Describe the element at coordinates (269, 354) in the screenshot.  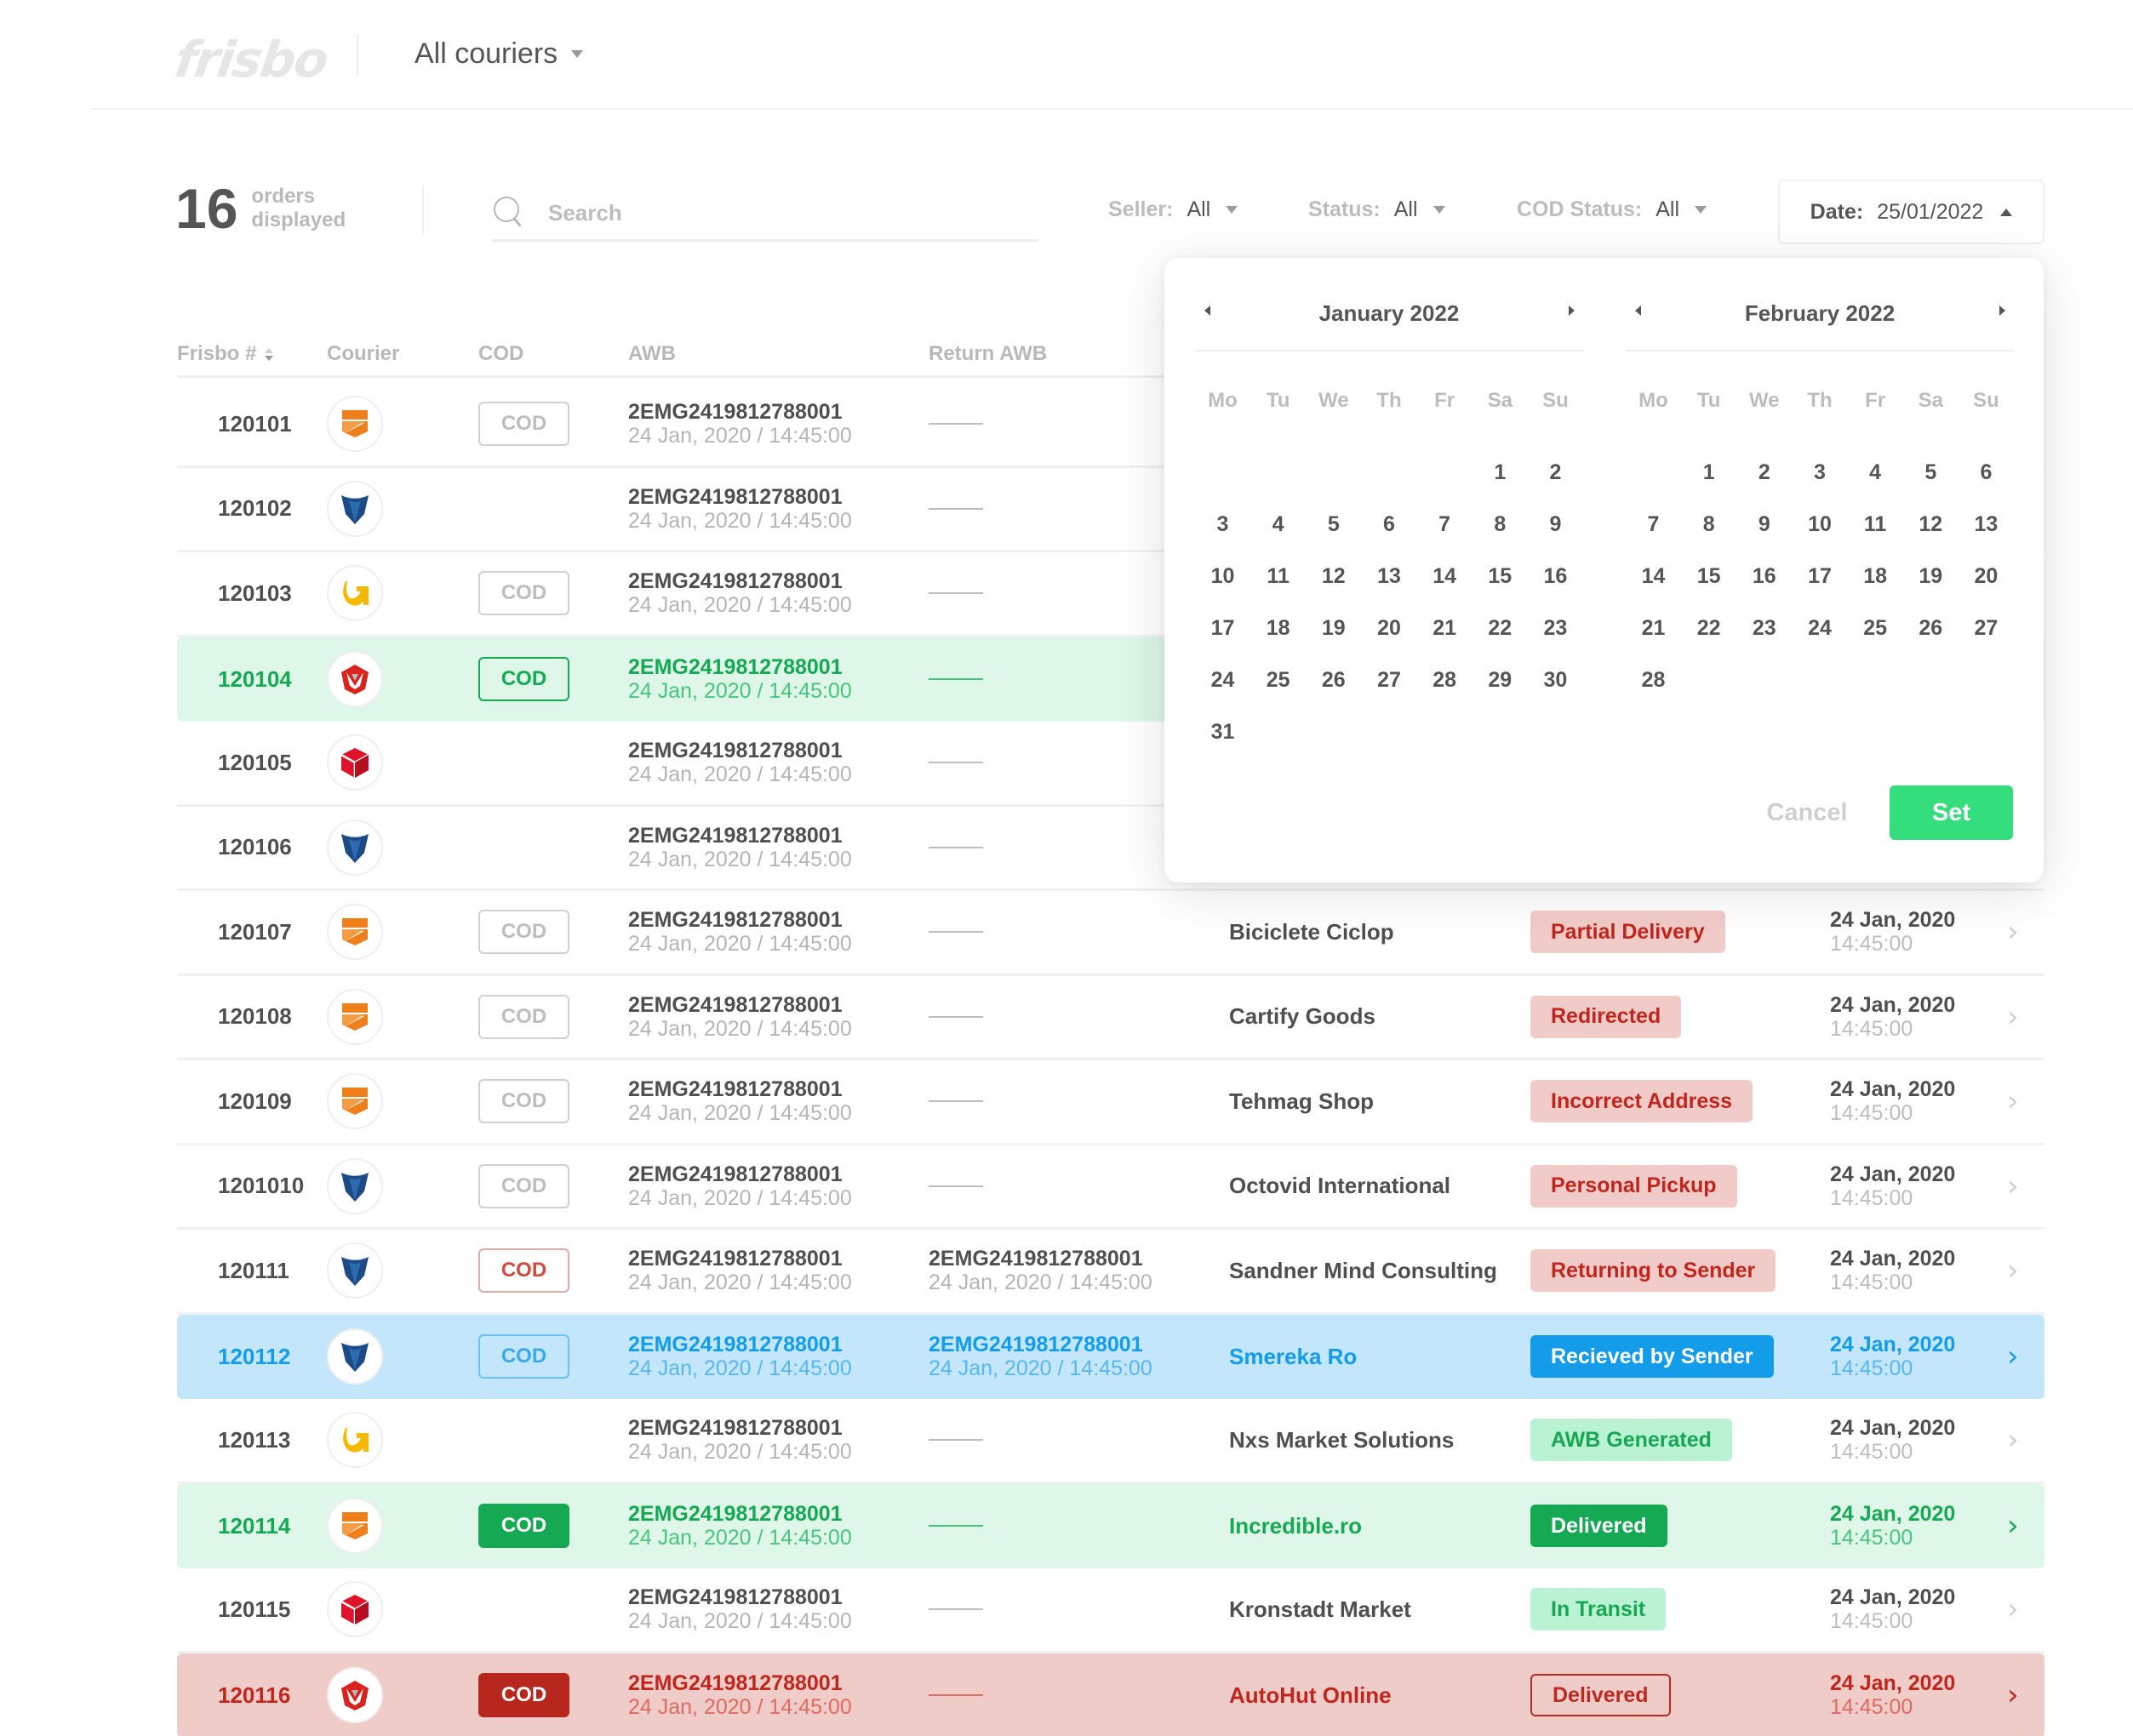
I see `sort-icon` at that location.